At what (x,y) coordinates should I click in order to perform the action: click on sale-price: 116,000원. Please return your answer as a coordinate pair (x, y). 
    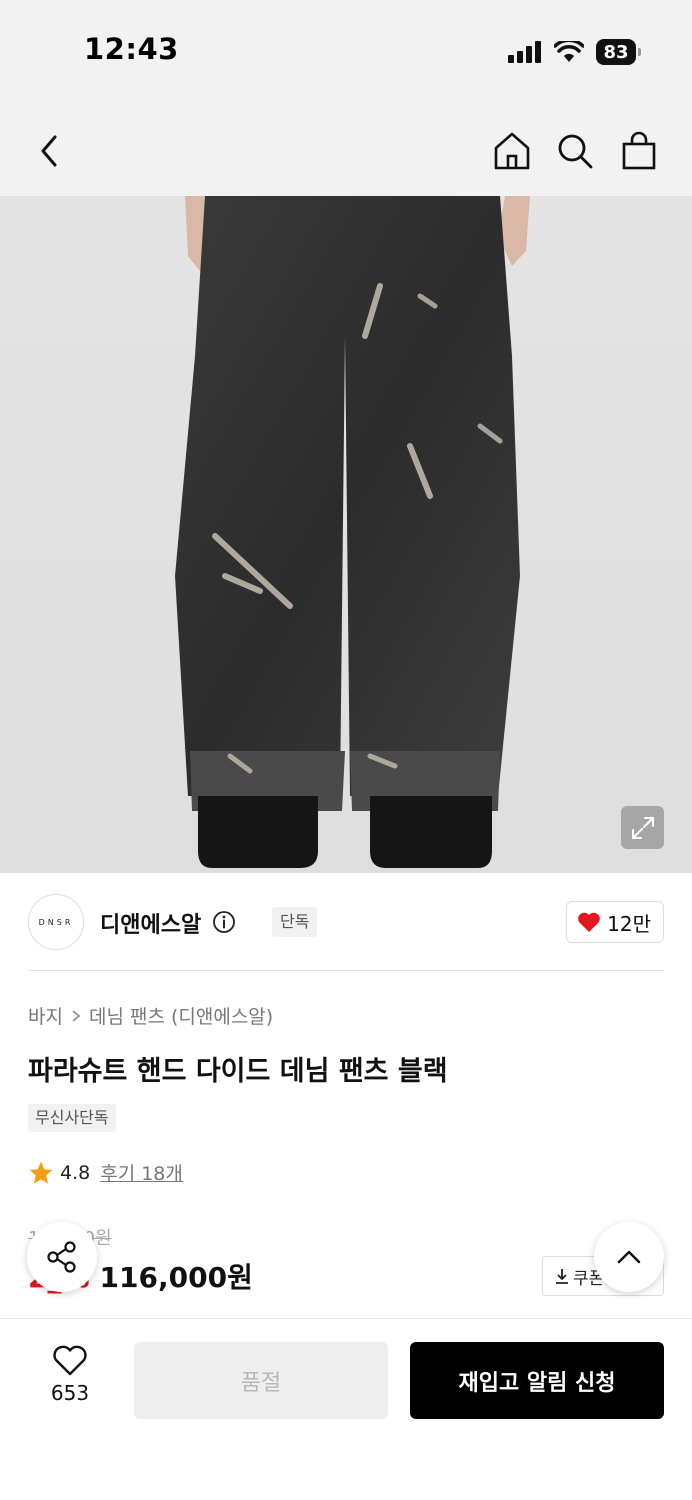
    Looking at the image, I should click on (176, 1277).